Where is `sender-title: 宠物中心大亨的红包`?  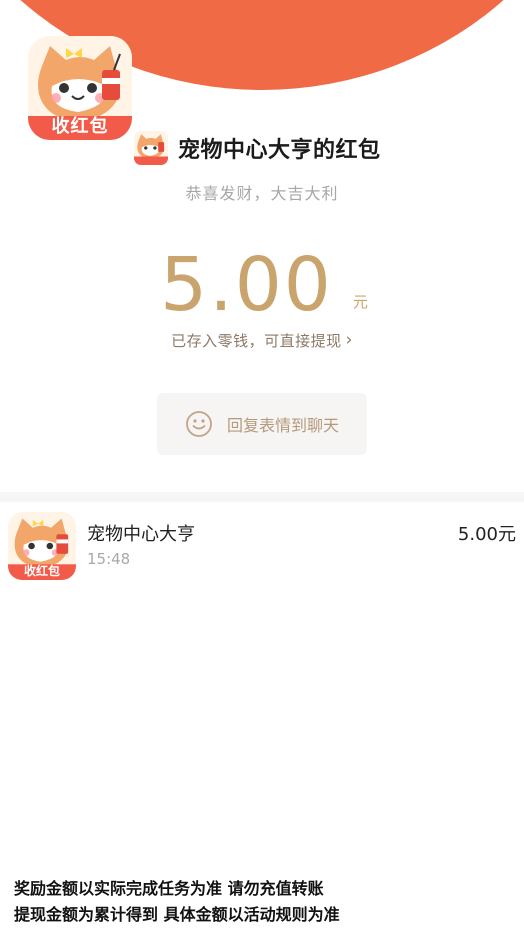 sender-title: 宠物中心大亨的红包 is located at coordinates (279, 150).